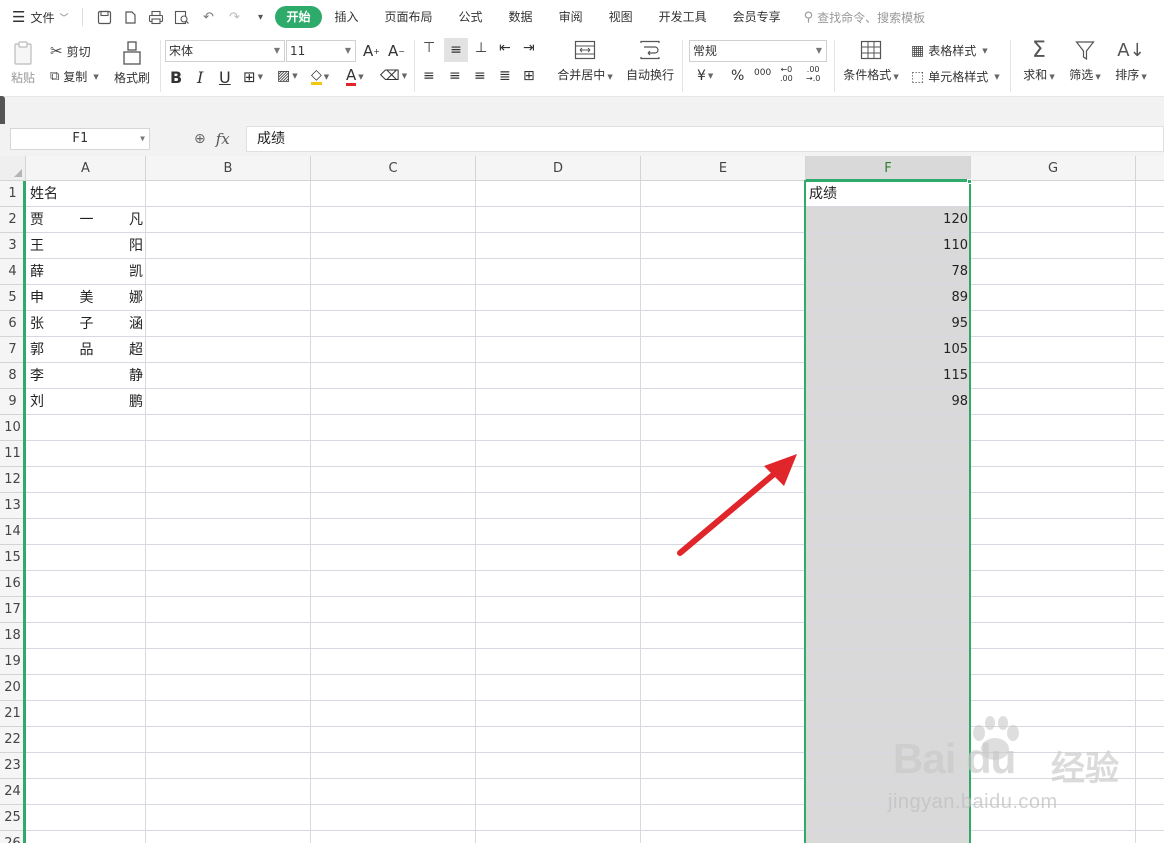  Describe the element at coordinates (393, 168) in the screenshot. I see `column-header-c: C` at that location.